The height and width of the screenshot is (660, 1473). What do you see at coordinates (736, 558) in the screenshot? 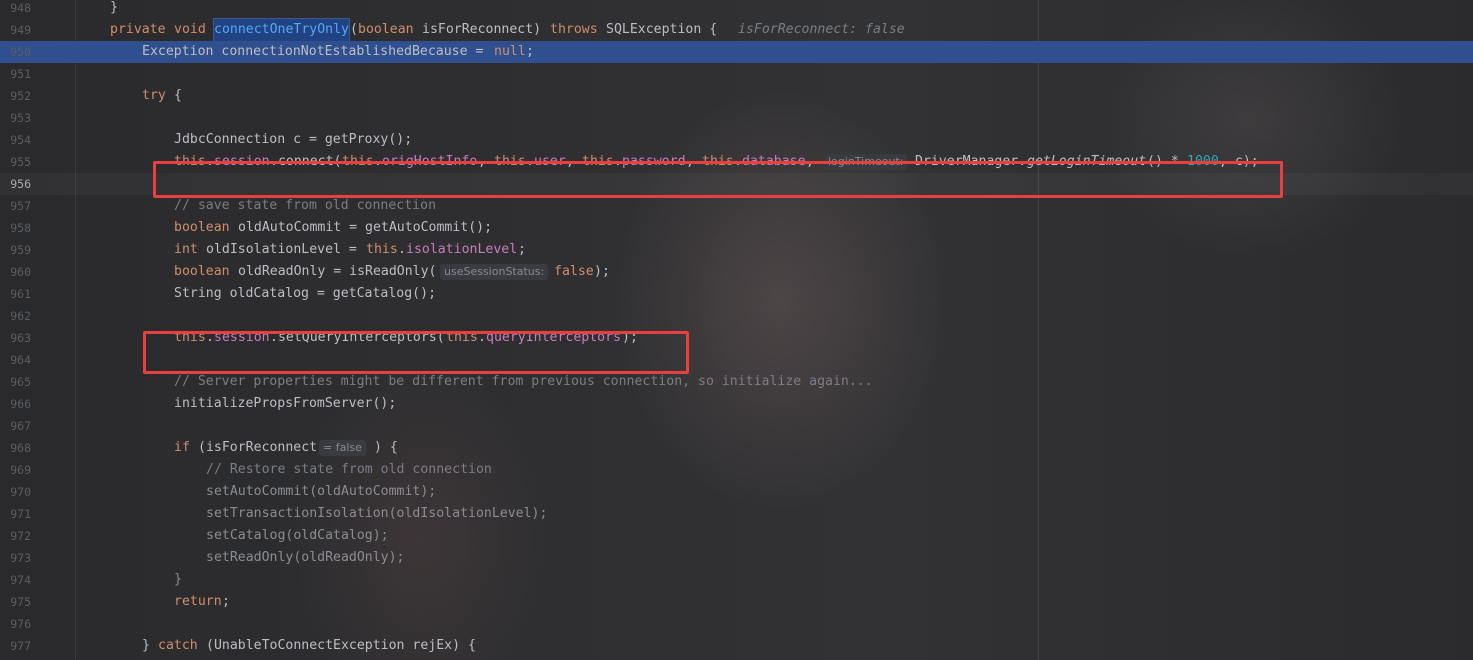
I see `code-line: 973 setReadOnly(oldReadOnly);` at bounding box center [736, 558].